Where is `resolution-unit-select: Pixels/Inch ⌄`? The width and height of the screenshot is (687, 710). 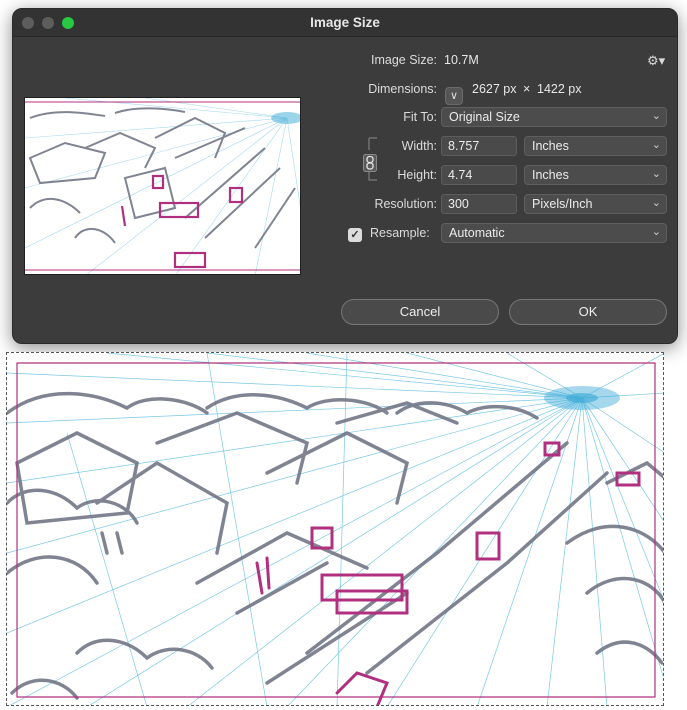 resolution-unit-select: Pixels/Inch ⌄ is located at coordinates (595, 204).